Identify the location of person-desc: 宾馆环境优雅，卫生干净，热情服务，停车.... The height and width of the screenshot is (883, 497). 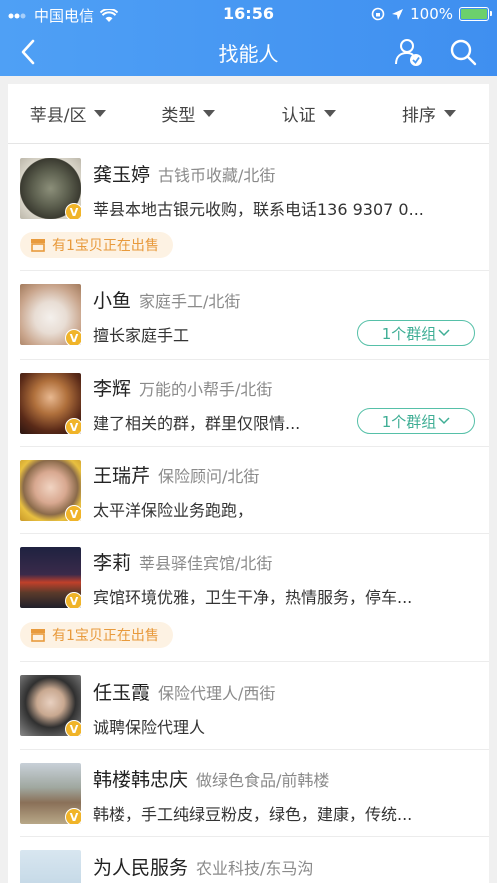
(253, 597).